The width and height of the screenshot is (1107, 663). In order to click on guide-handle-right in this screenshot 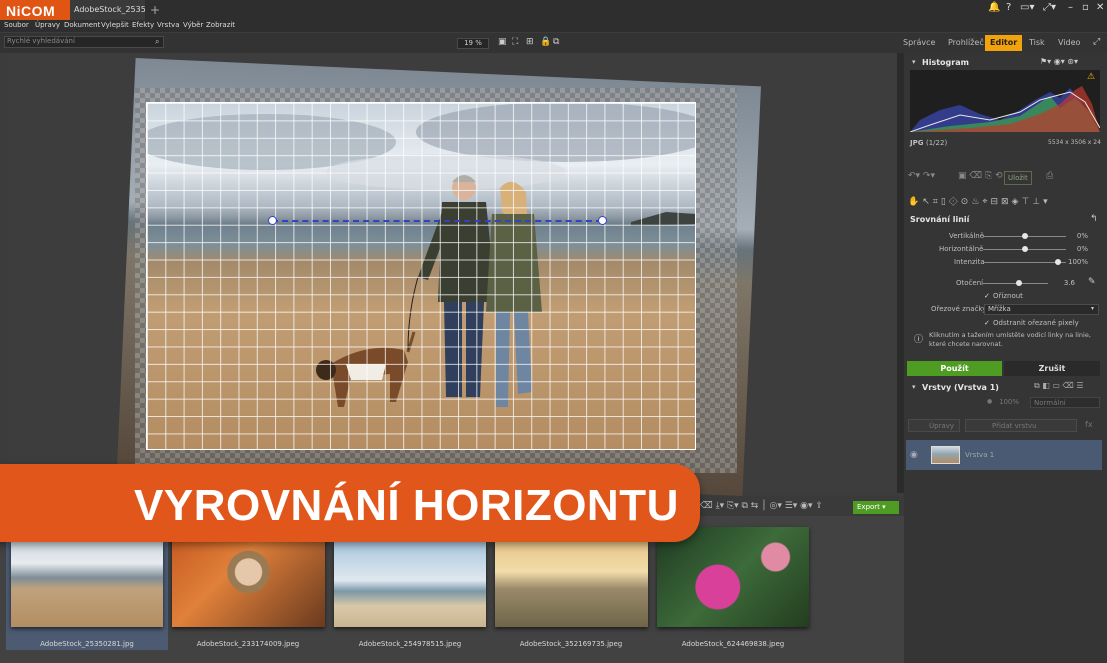, I will do `click(602, 220)`.